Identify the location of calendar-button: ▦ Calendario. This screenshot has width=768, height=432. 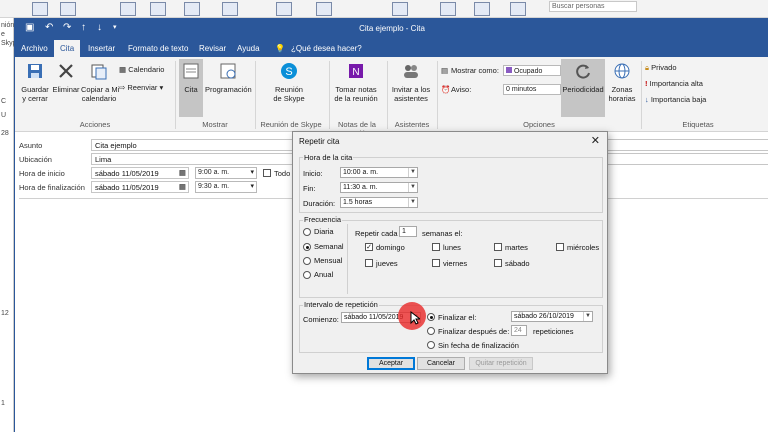
(141, 69).